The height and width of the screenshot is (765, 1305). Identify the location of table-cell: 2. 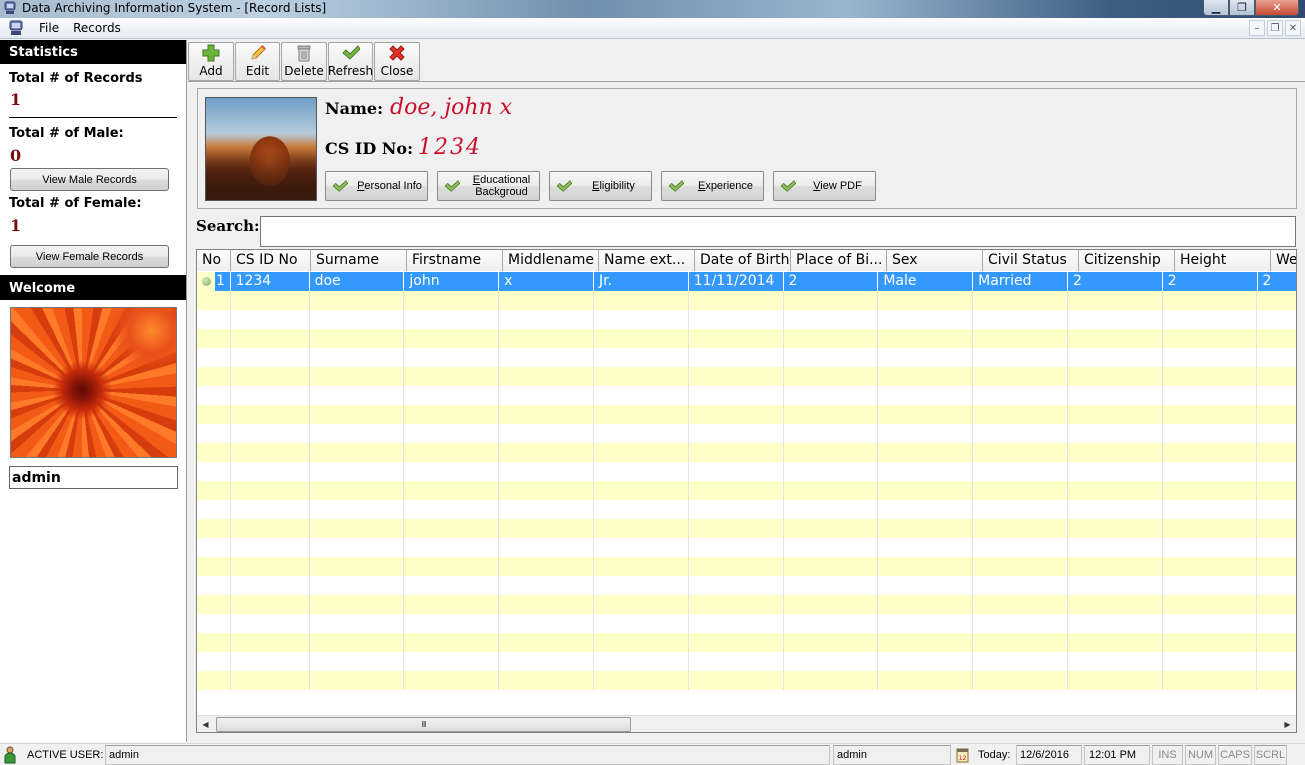
(831, 281).